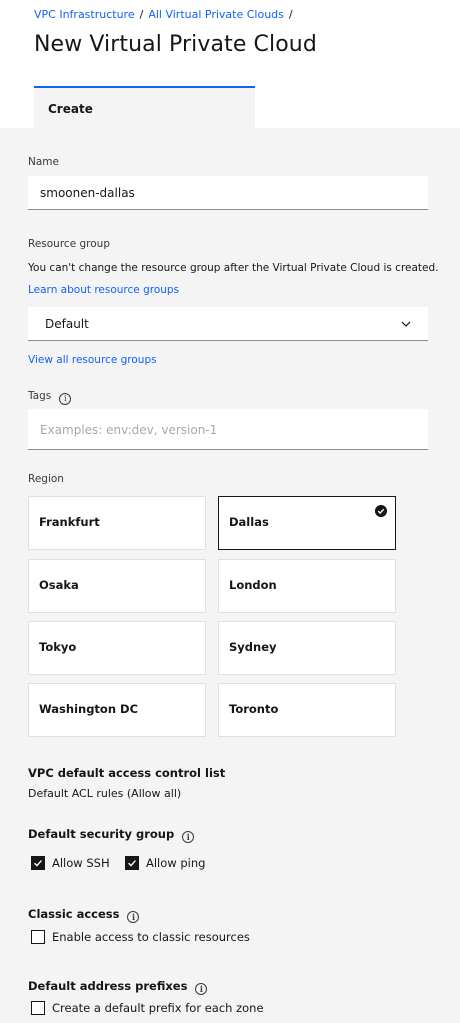 The width and height of the screenshot is (460, 1023). Describe the element at coordinates (69, 522) in the screenshot. I see `region-tile-label: Frankfurt` at that location.